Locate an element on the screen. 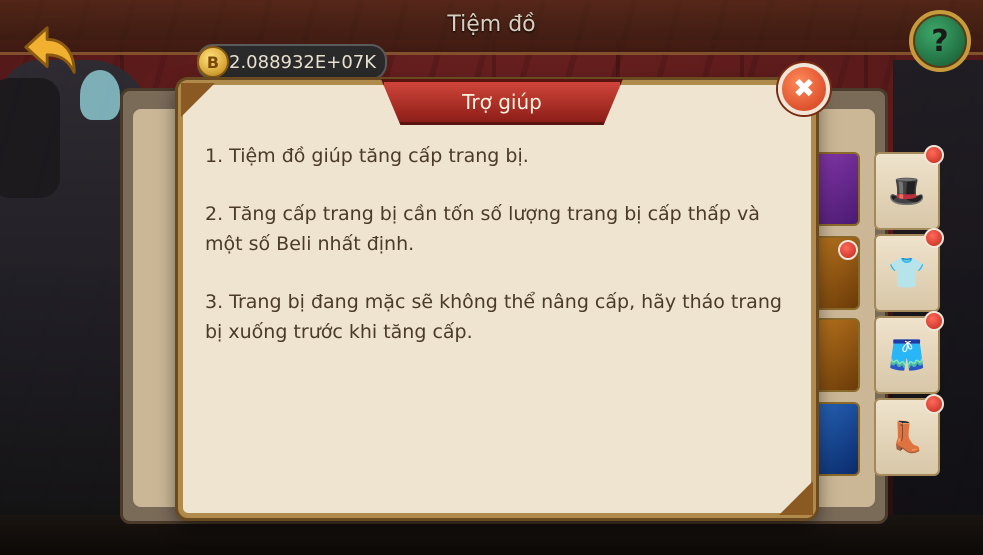  help-button: ? is located at coordinates (940, 41).